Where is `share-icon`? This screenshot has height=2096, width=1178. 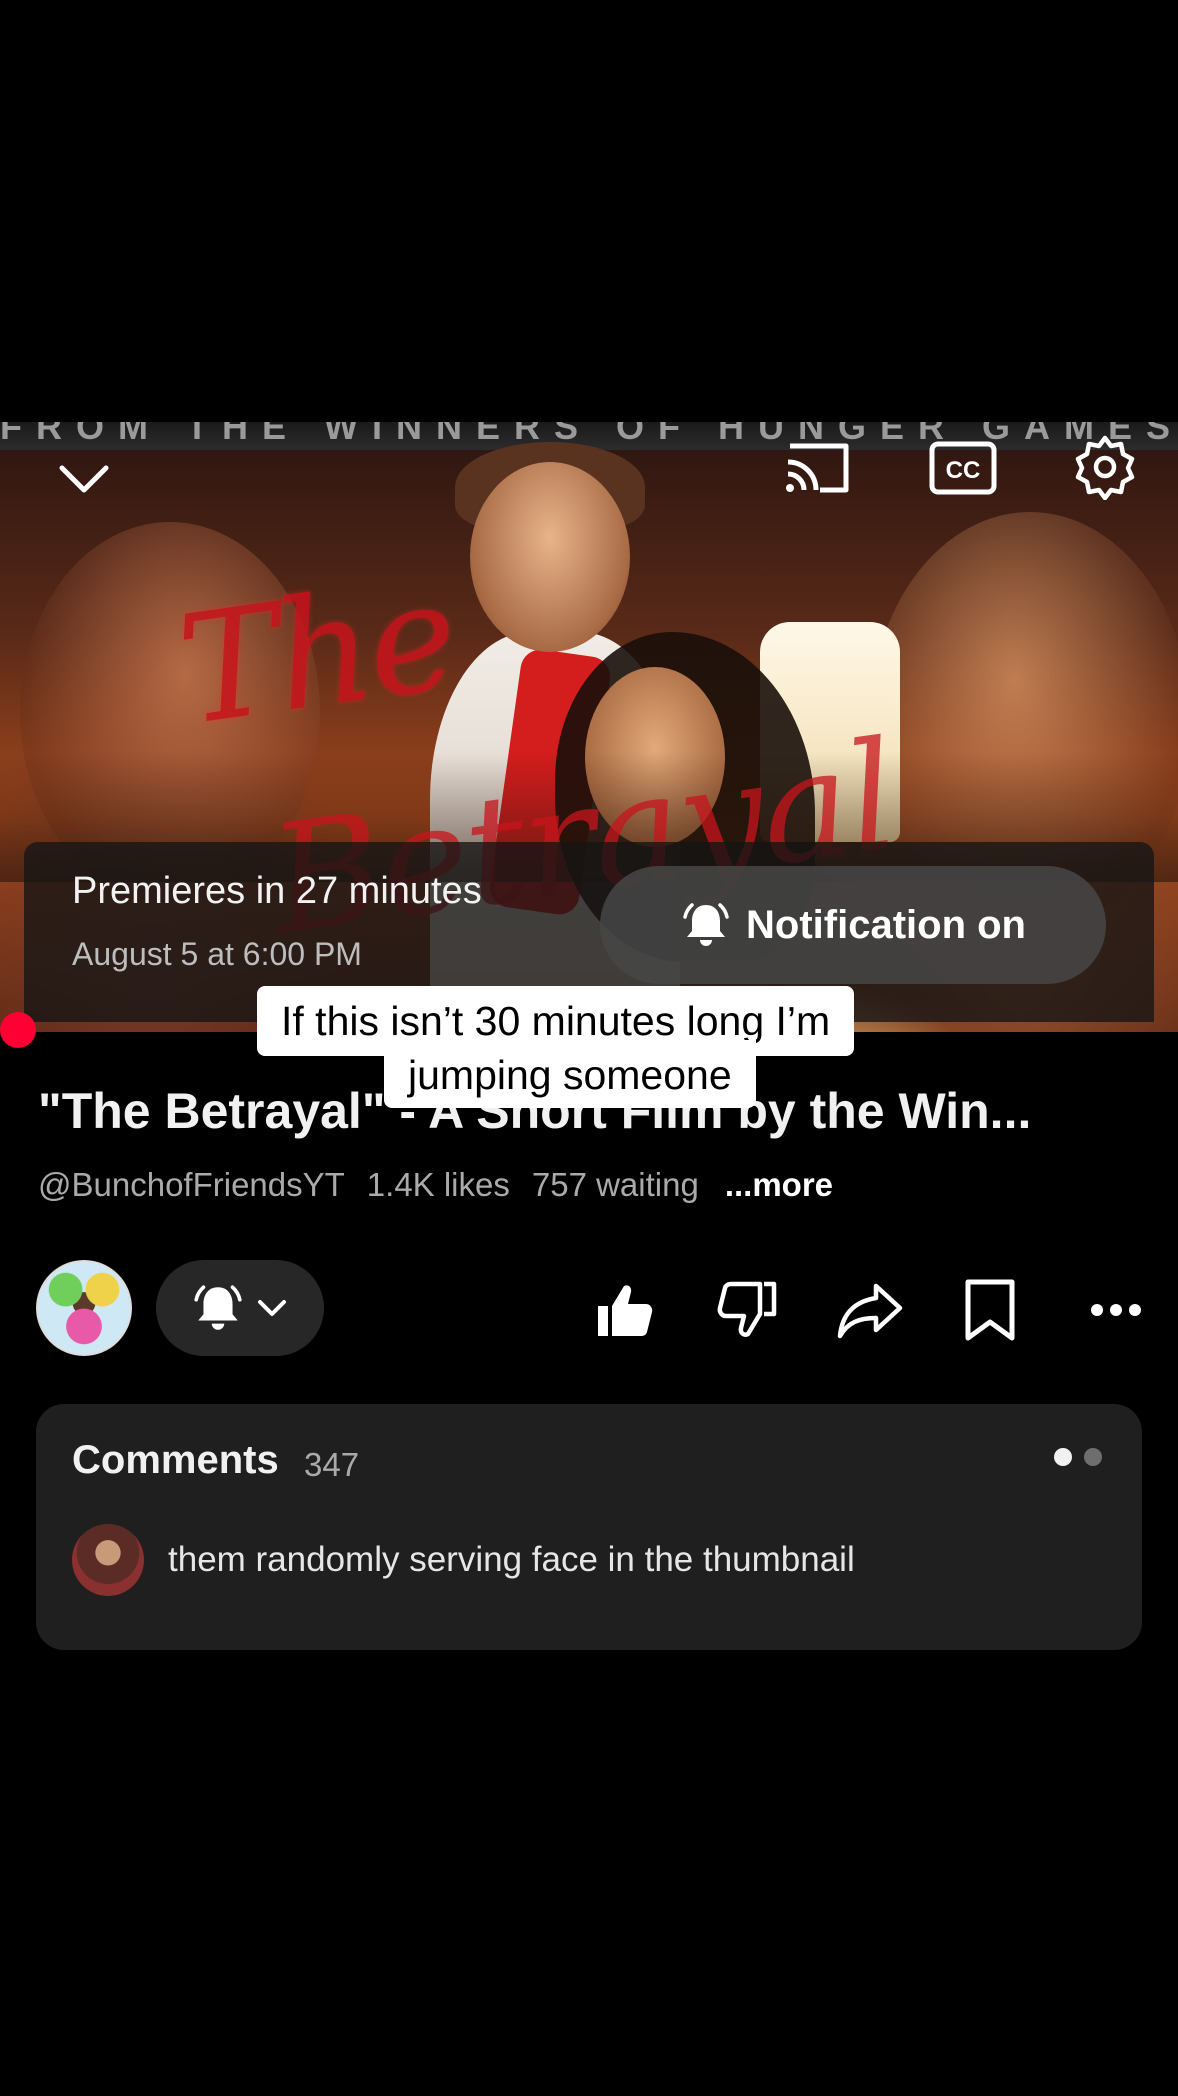
share-icon is located at coordinates (870, 1311).